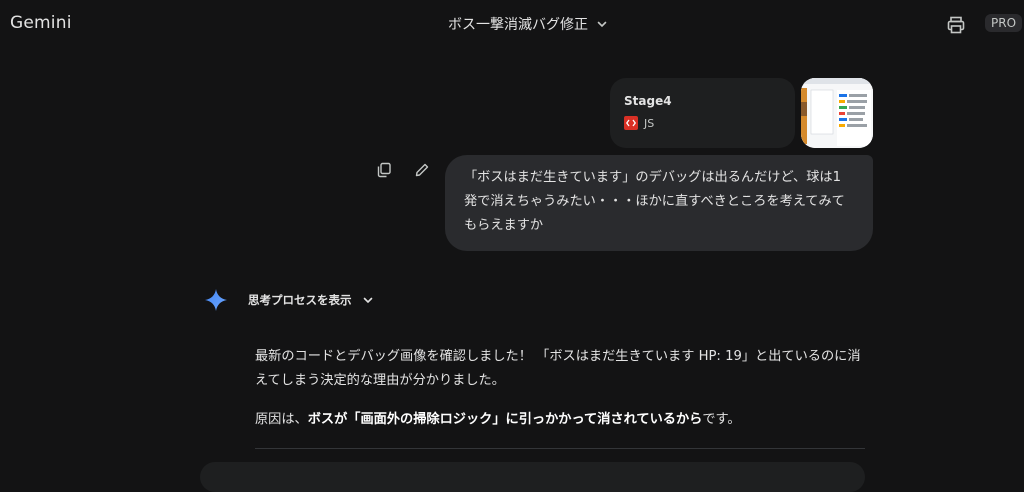 The image size is (1024, 492). I want to click on pro-badge: PRO, so click(1004, 23).